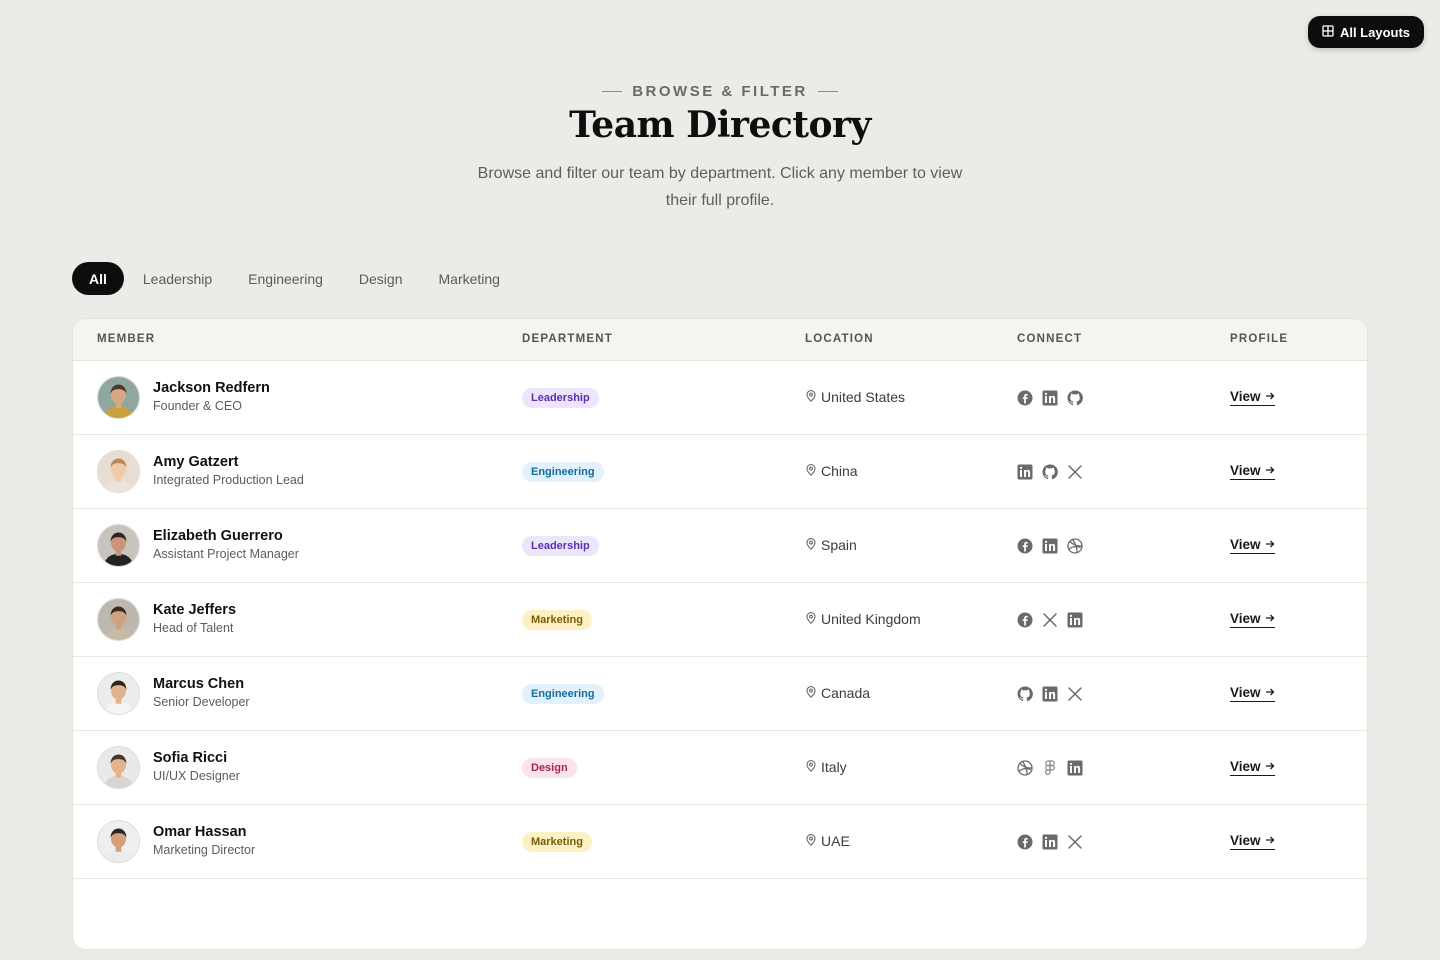  Describe the element at coordinates (1259, 339) in the screenshot. I see `header-profile: PROFILE` at that location.